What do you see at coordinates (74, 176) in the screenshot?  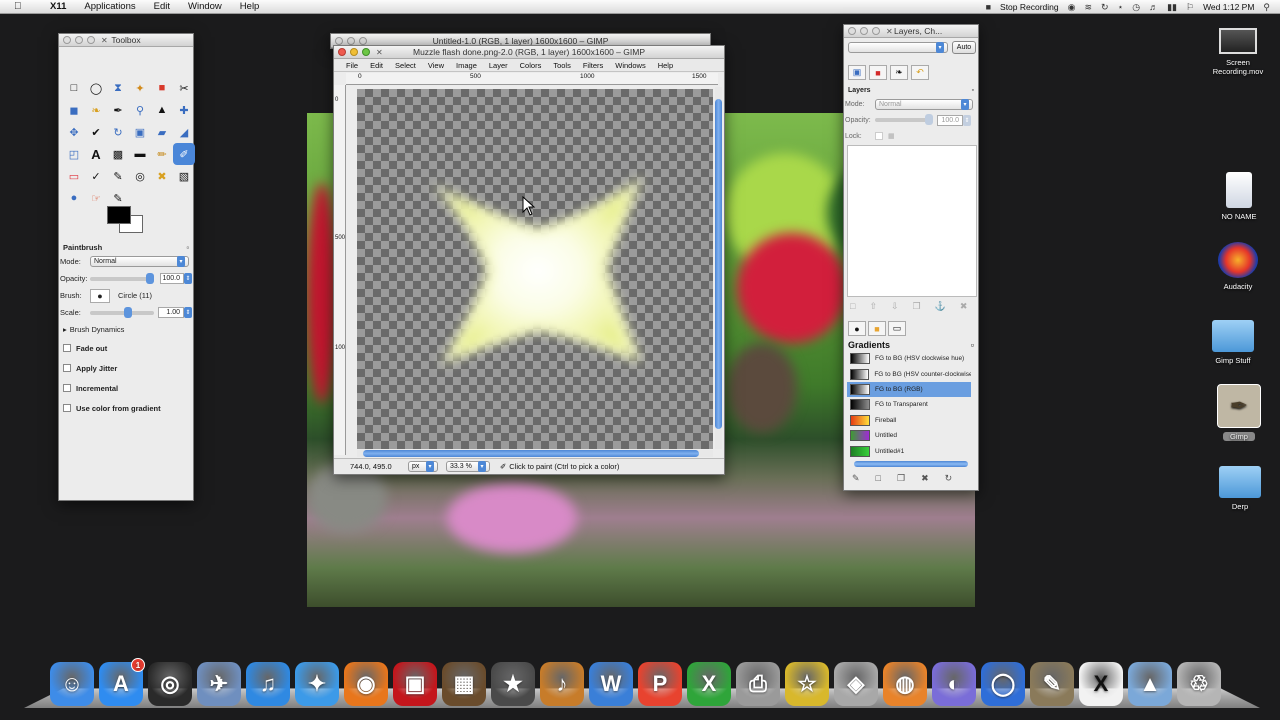 I see `eraser-tool-icon: ▭` at bounding box center [74, 176].